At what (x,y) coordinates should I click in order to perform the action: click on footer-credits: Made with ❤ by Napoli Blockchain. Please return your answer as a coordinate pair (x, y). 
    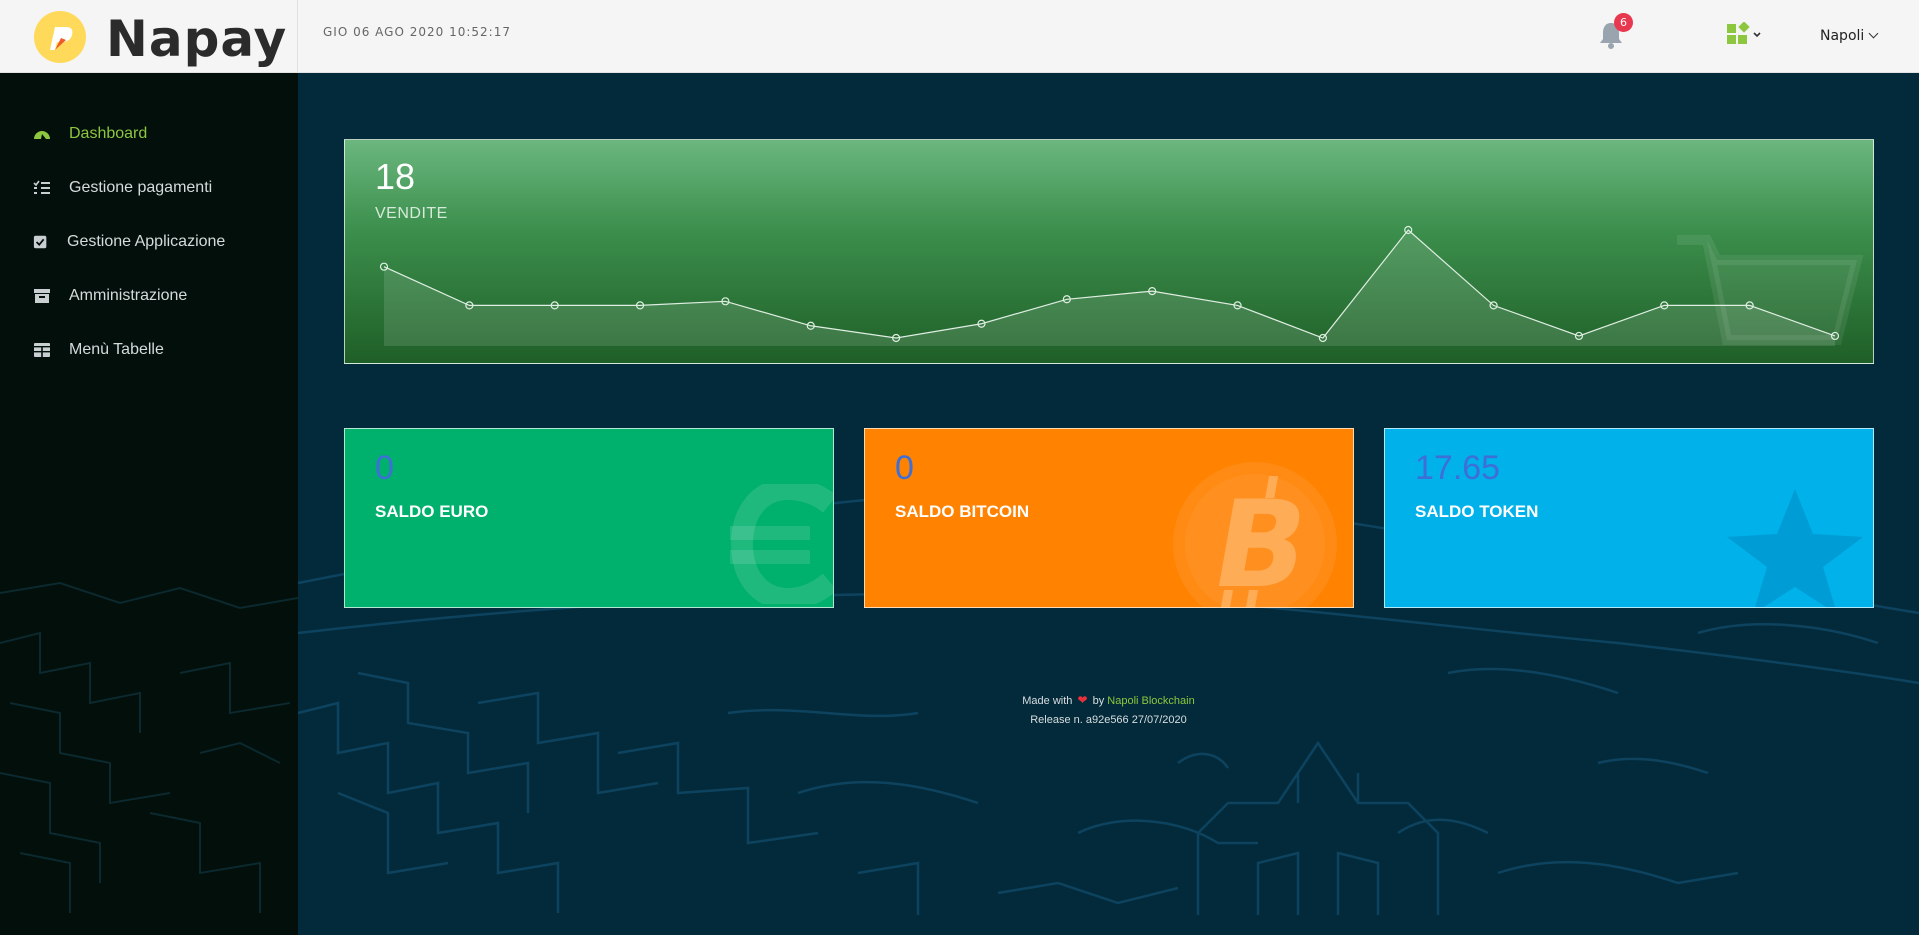
    Looking at the image, I should click on (1108, 701).